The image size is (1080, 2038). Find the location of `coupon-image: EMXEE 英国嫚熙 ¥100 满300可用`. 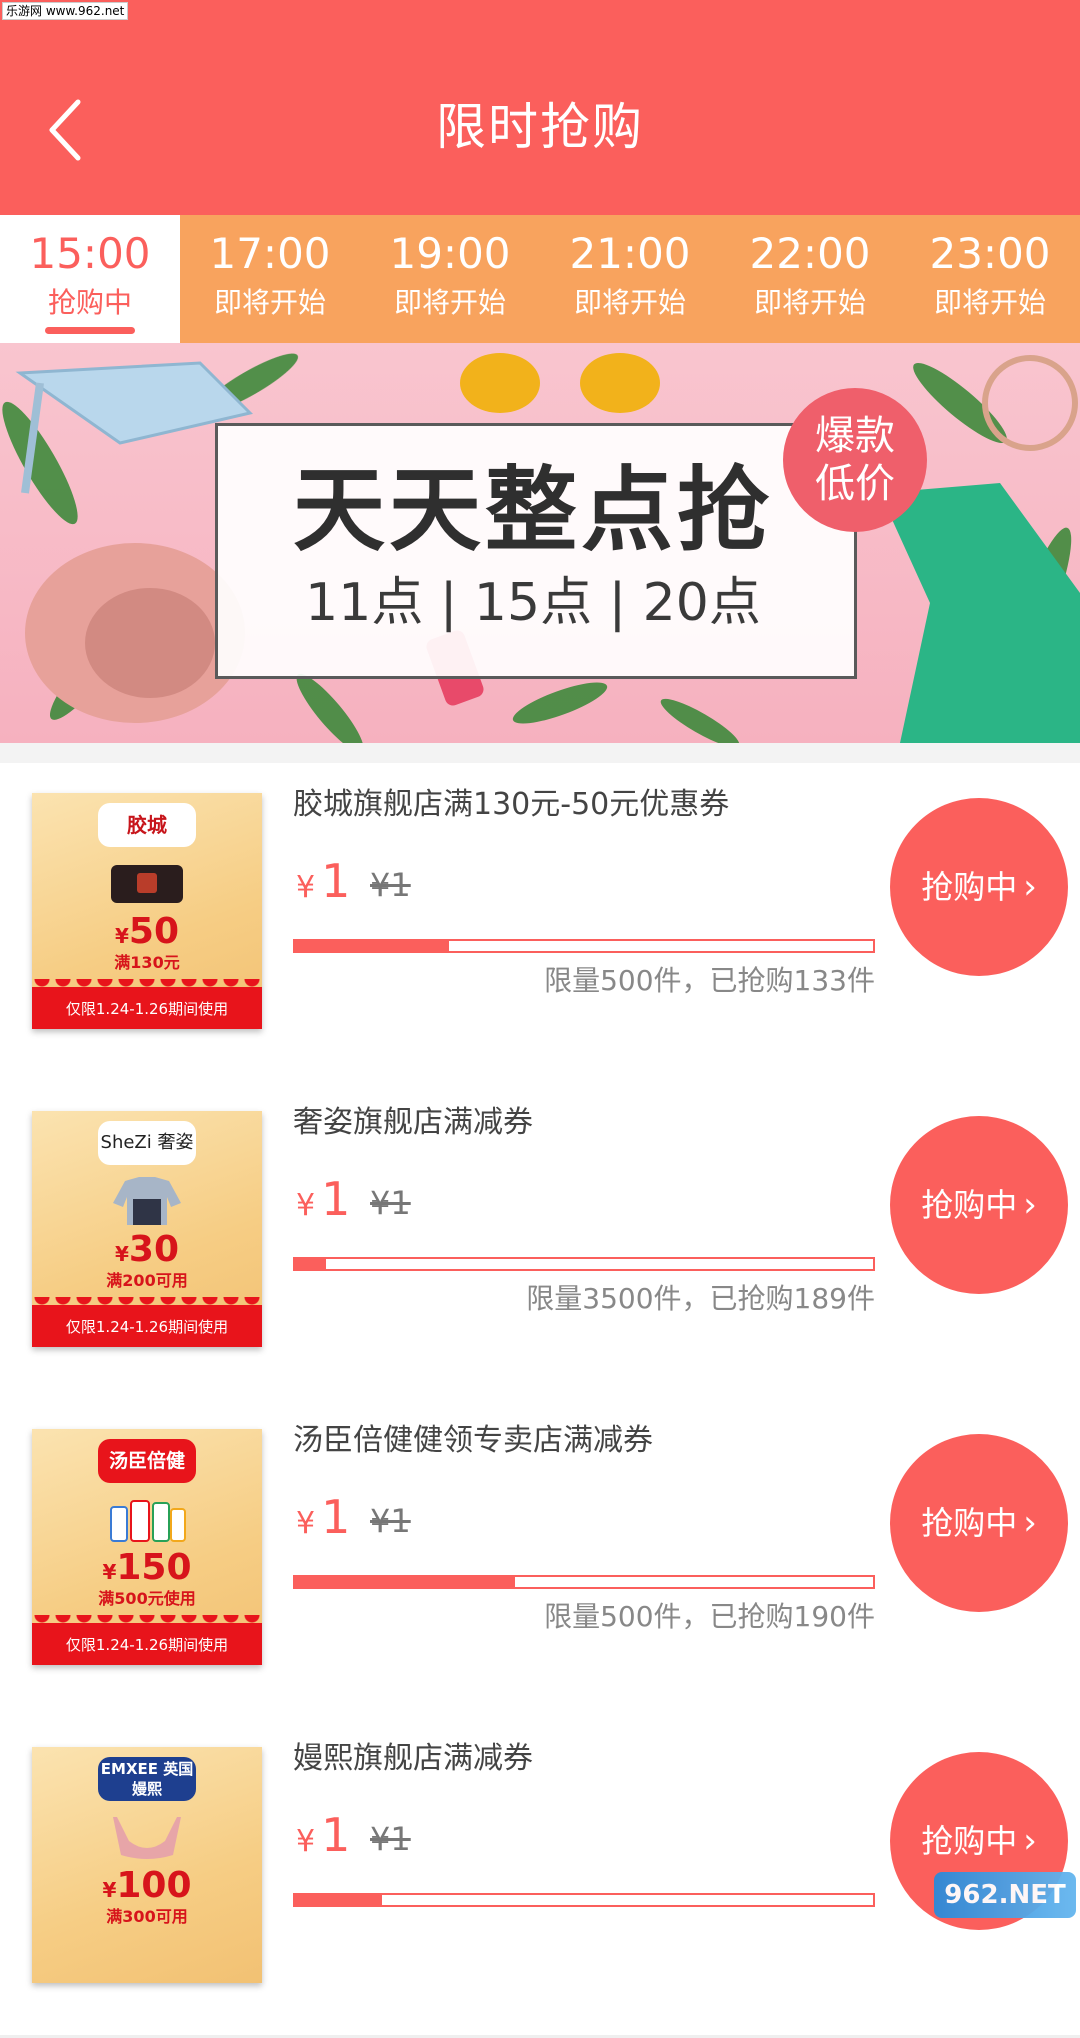

coupon-image: EMXEE 英国嫚熙 ¥100 满300可用 is located at coordinates (147, 1865).